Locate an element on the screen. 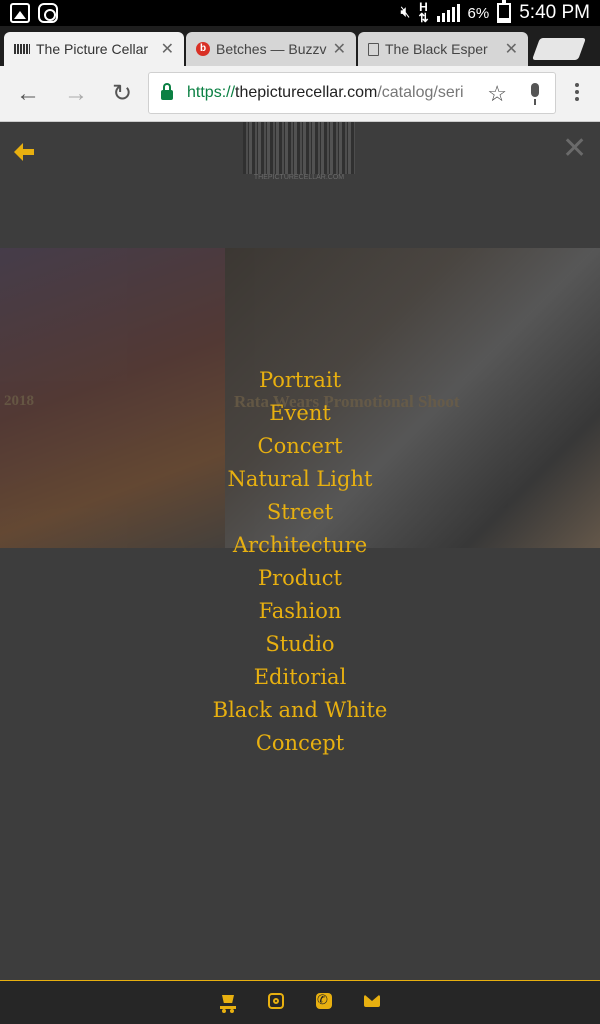 Image resolution: width=600 pixels, height=1024 pixels. category-black-and-white: Black and White is located at coordinates (300, 712).